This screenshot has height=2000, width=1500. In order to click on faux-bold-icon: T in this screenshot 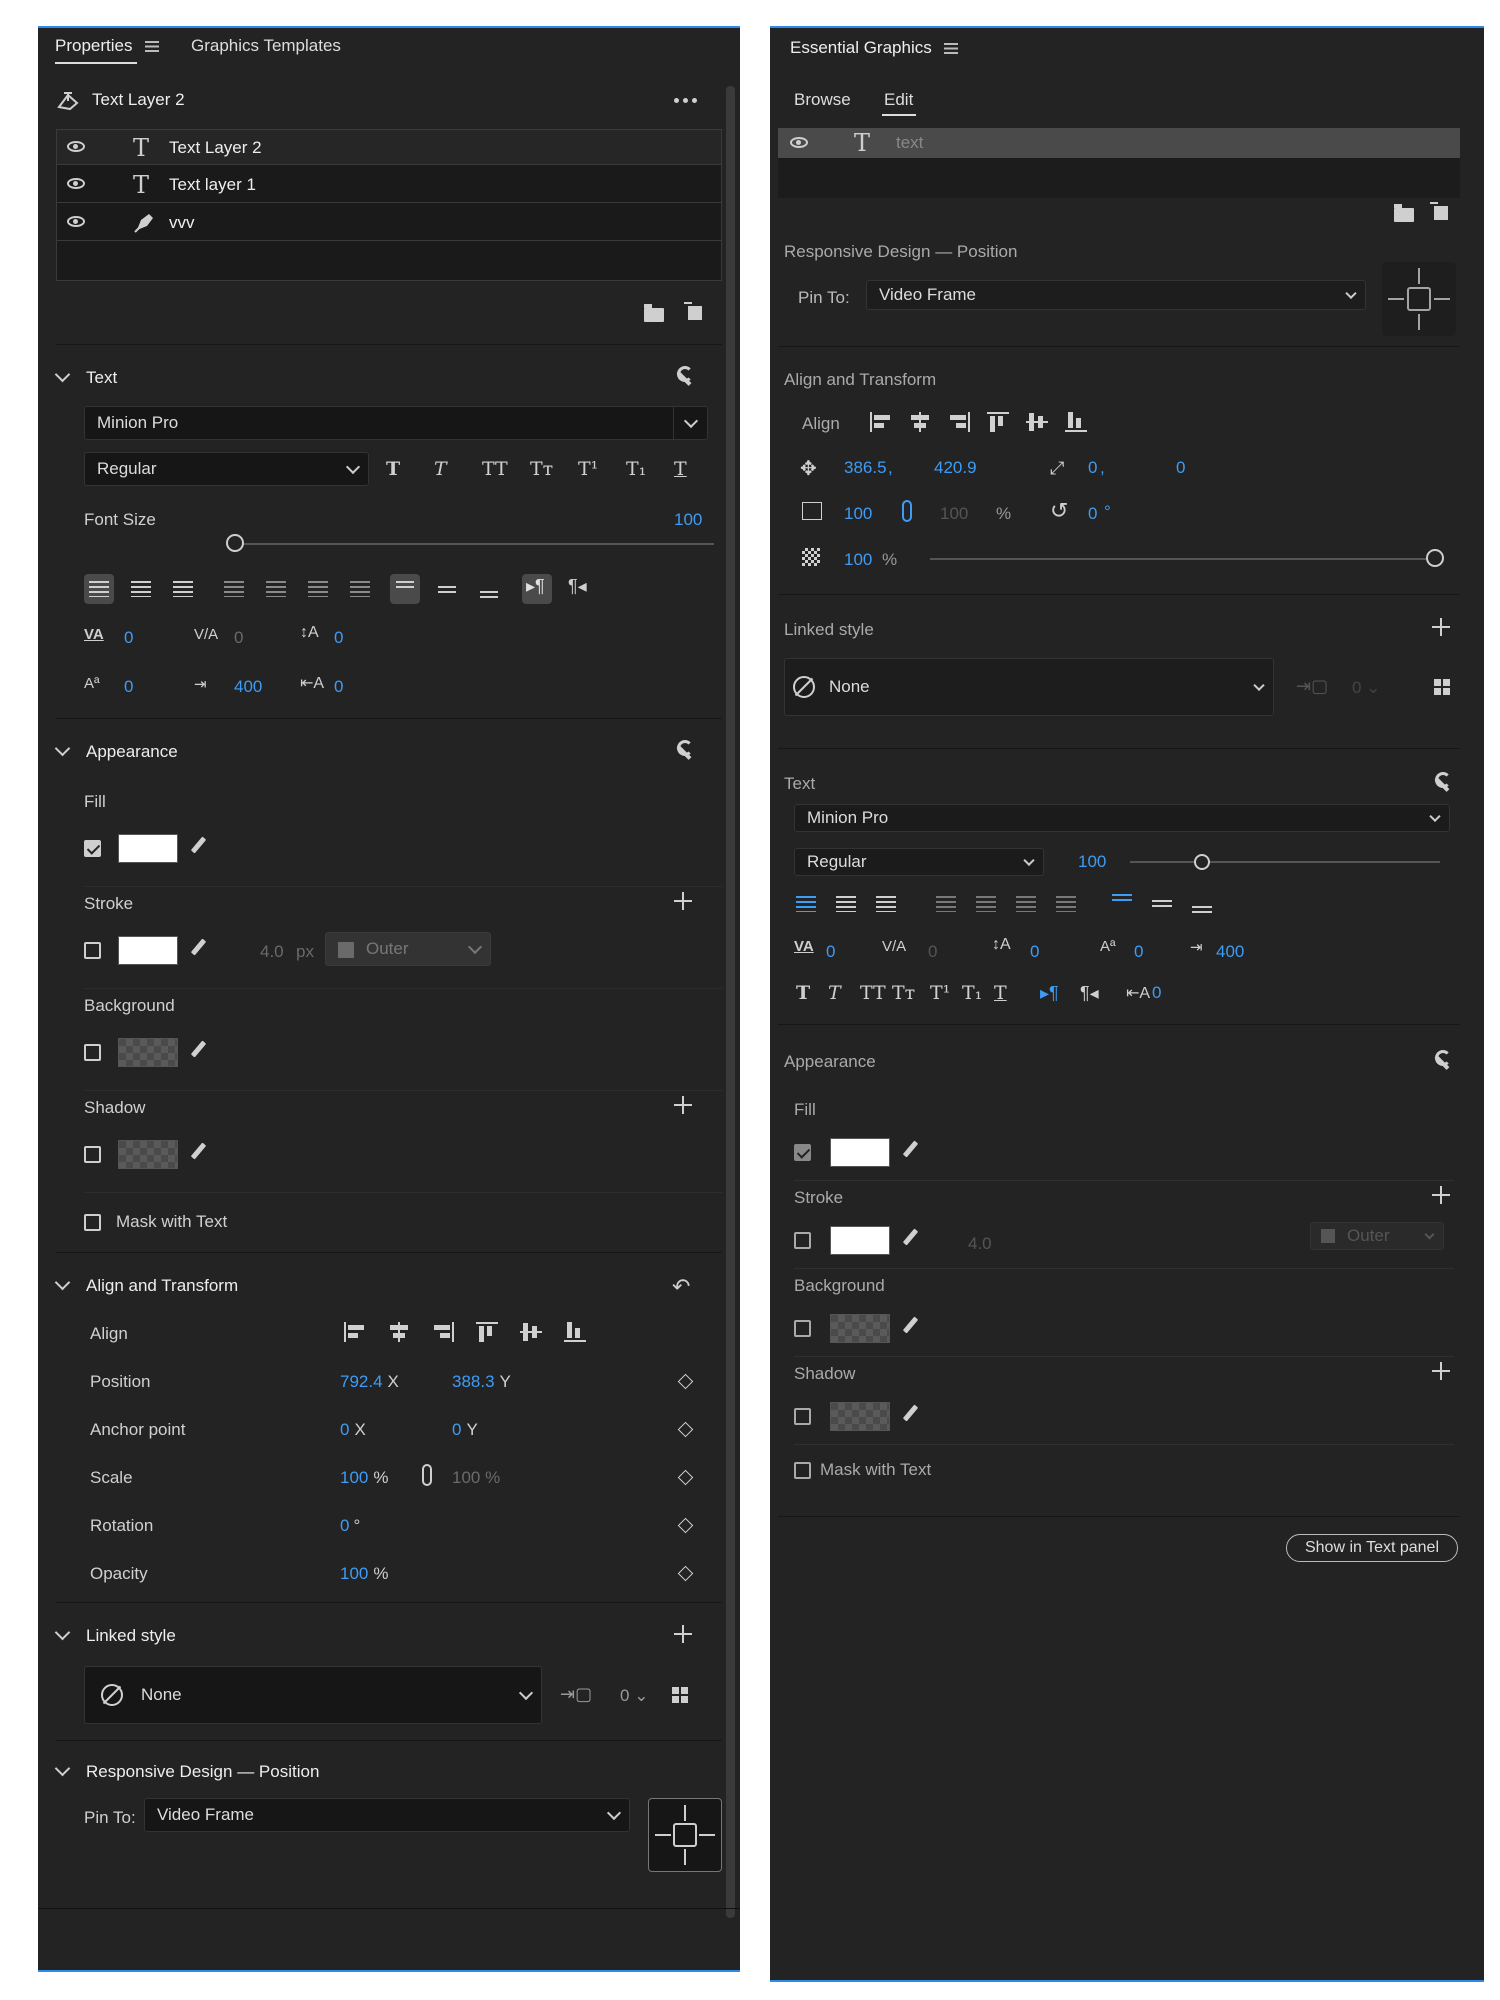, I will do `click(812, 993)`.